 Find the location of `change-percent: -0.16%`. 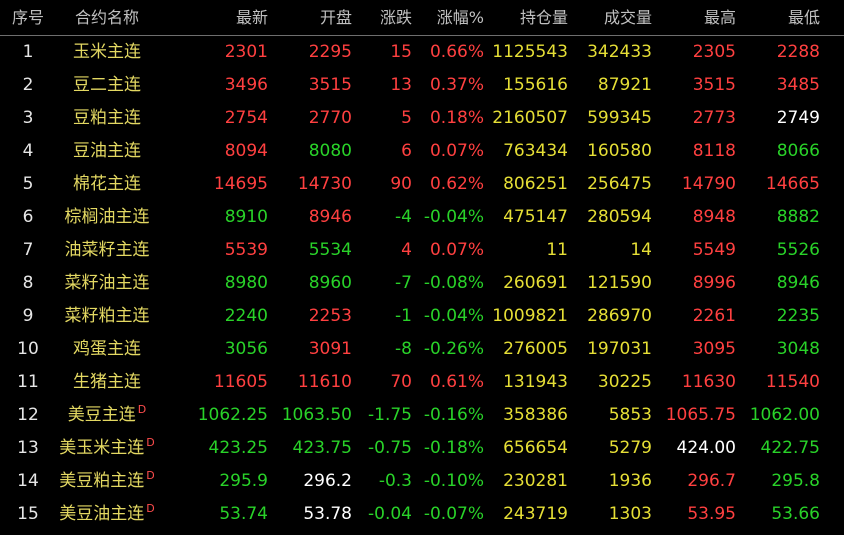

change-percent: -0.16% is located at coordinates (453, 415).